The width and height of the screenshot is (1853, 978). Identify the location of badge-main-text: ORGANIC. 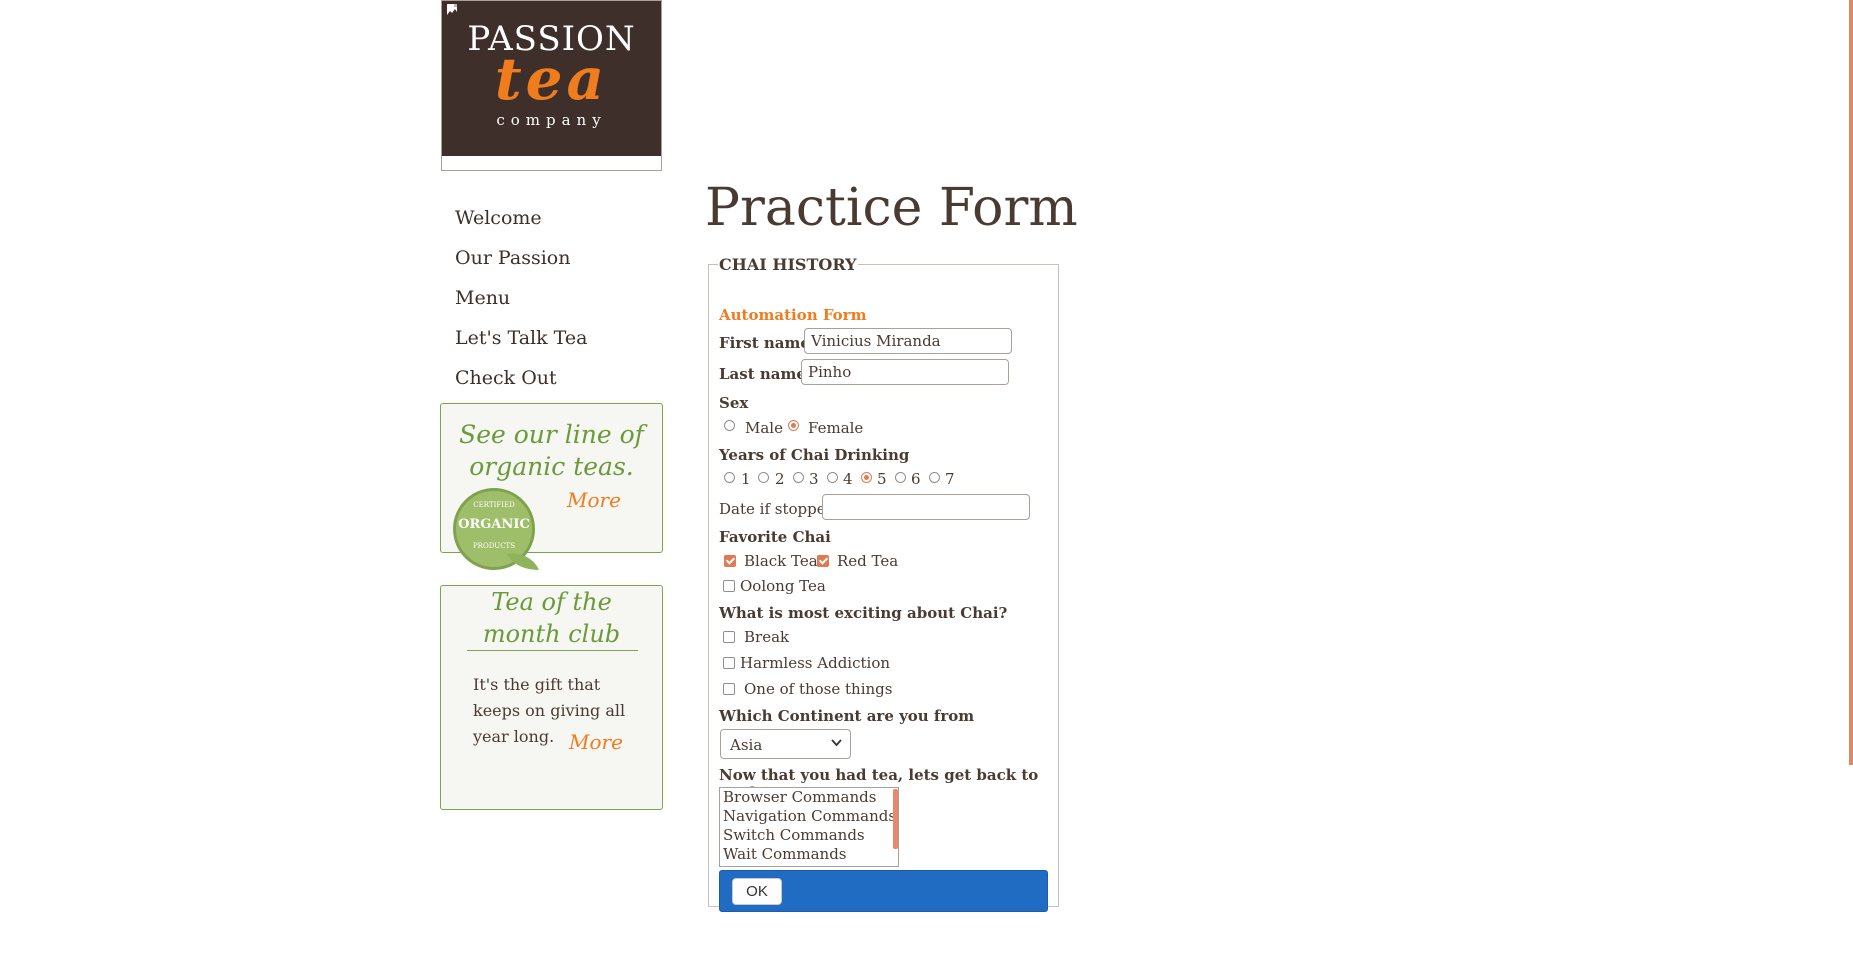
(494, 524).